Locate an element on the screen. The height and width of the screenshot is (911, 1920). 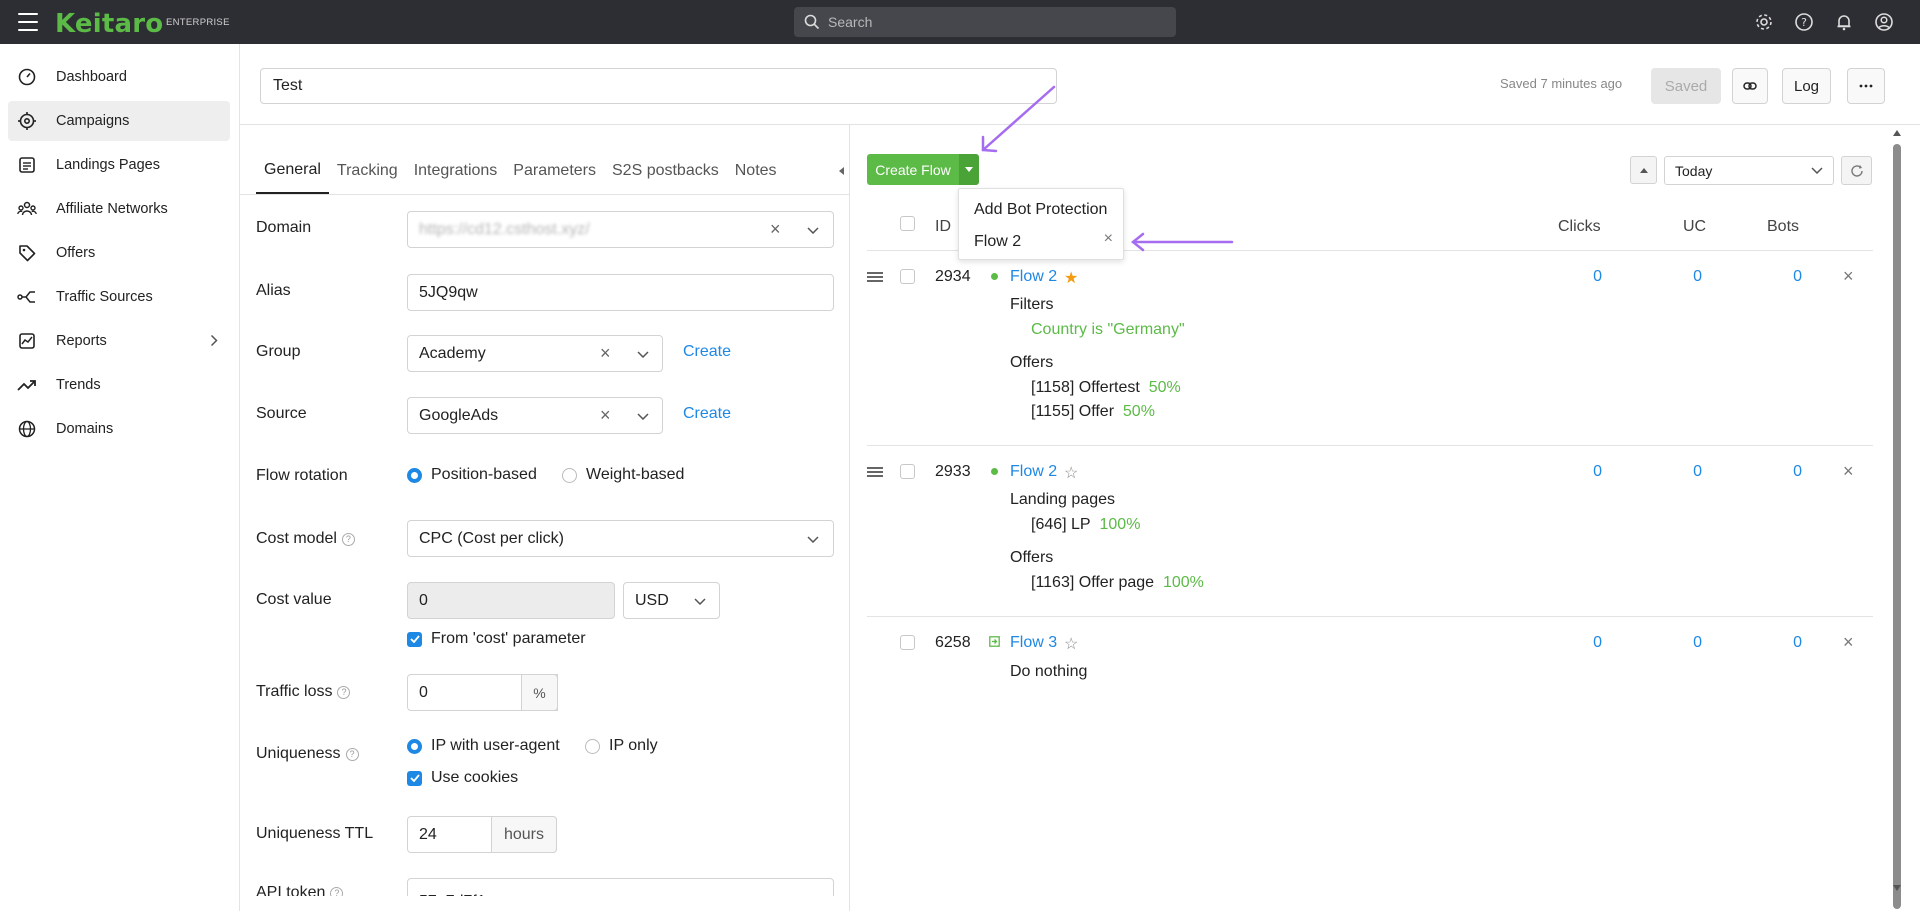
tab-integrations: Integrations is located at coordinates (456, 171).